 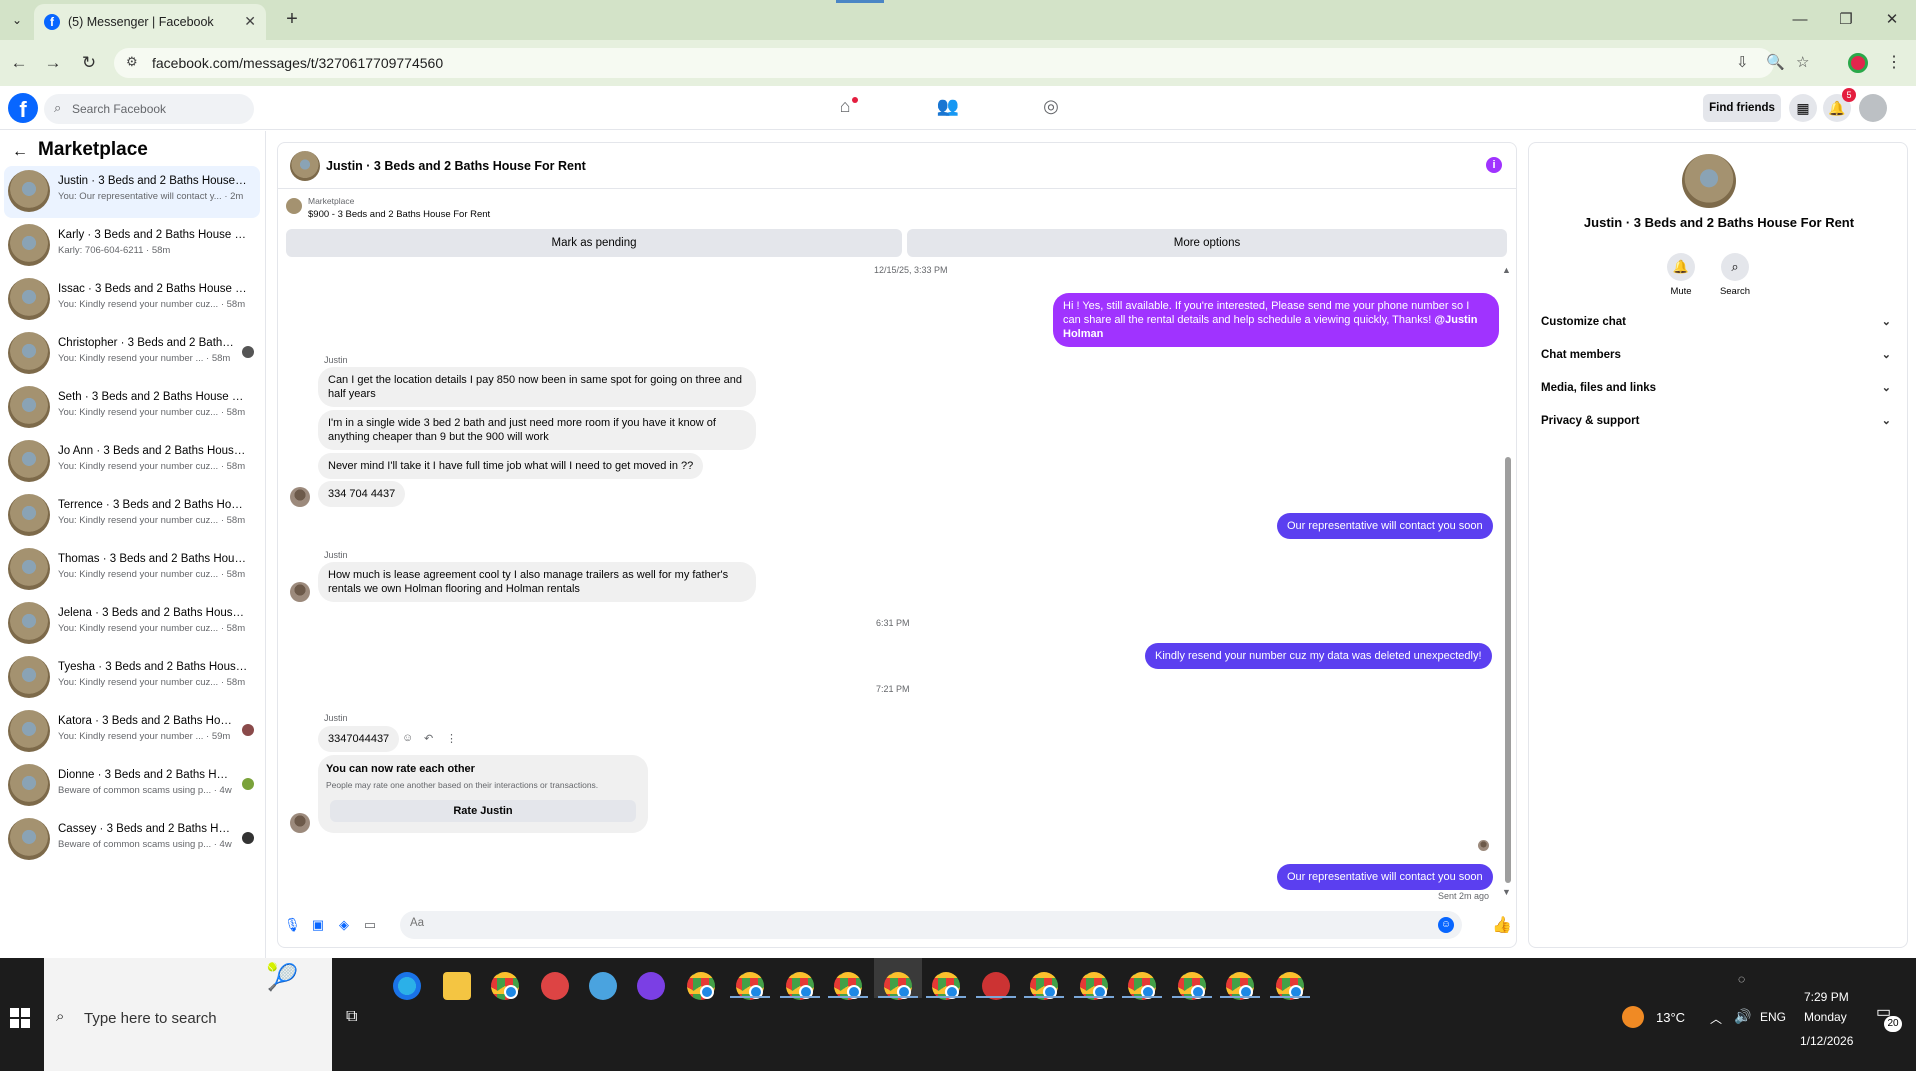 What do you see at coordinates (1802, 62) in the screenshot?
I see `bookmark-star-icon: ☆` at bounding box center [1802, 62].